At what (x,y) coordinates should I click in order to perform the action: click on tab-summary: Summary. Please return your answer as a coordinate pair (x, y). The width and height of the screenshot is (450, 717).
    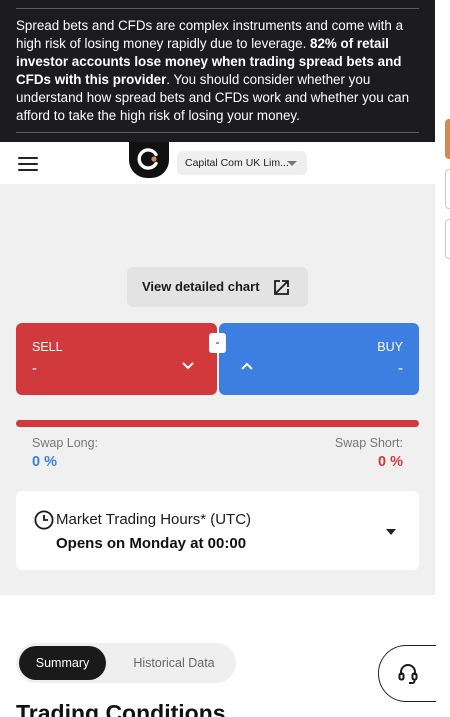
    Looking at the image, I should click on (62, 663).